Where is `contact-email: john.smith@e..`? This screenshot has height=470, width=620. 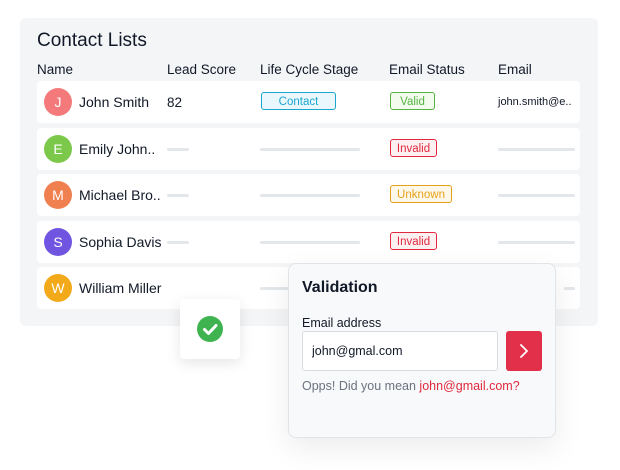
contact-email: john.smith@e.. is located at coordinates (535, 102).